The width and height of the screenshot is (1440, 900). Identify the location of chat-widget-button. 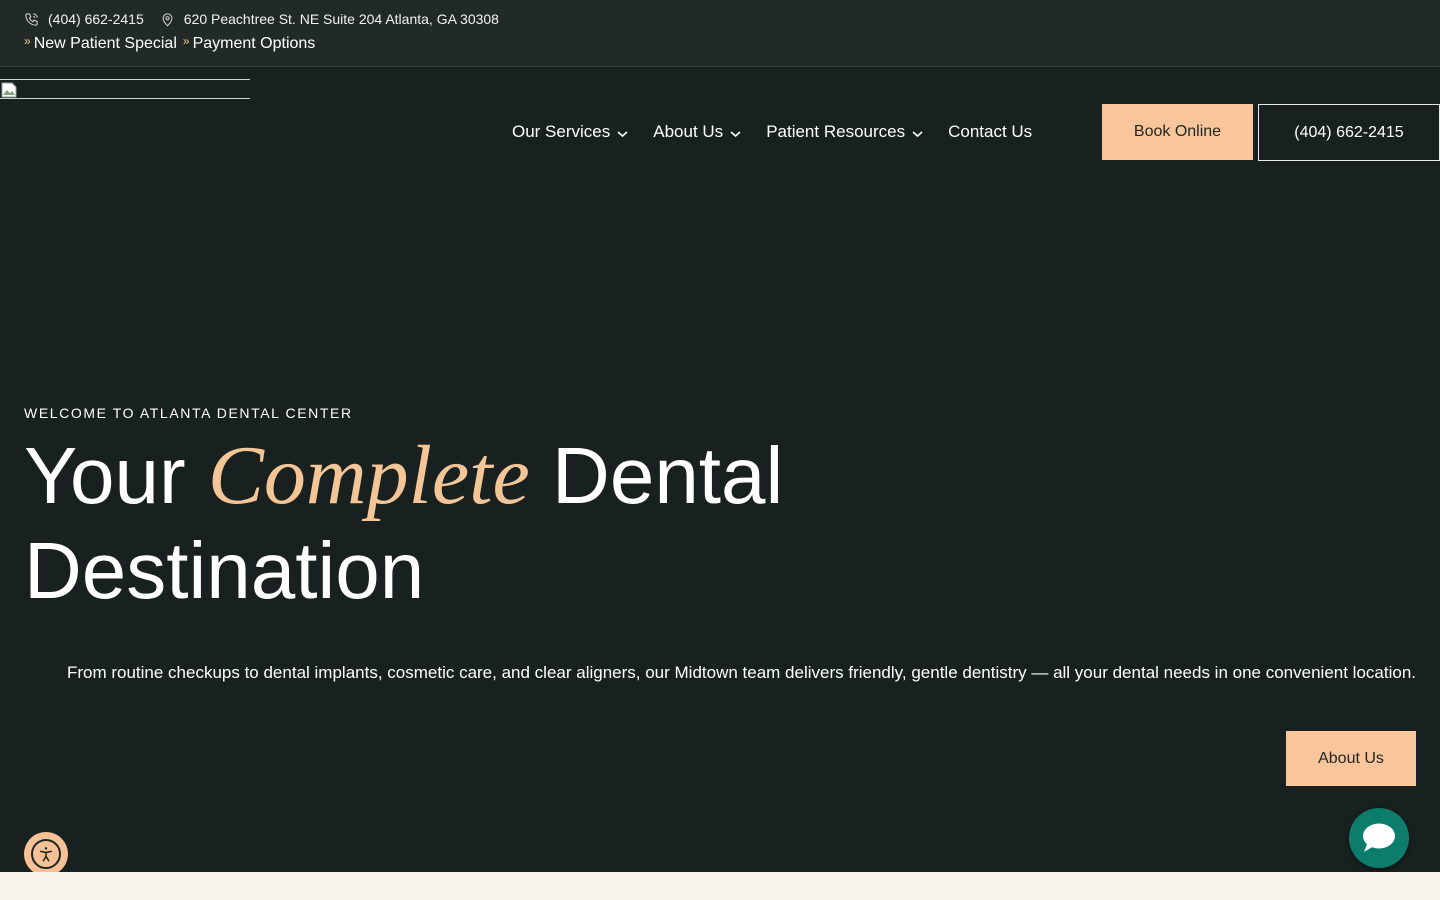
(1379, 838).